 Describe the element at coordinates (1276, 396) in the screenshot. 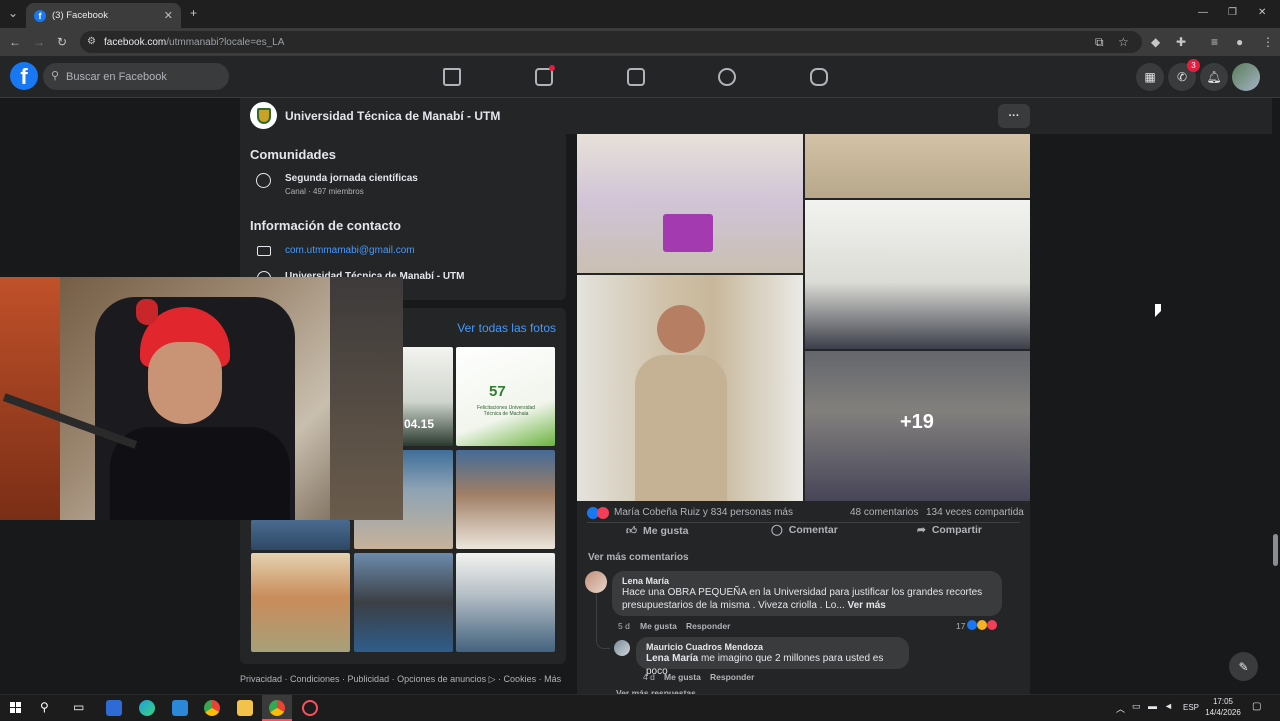

I see `page-scrollbar-track` at that location.